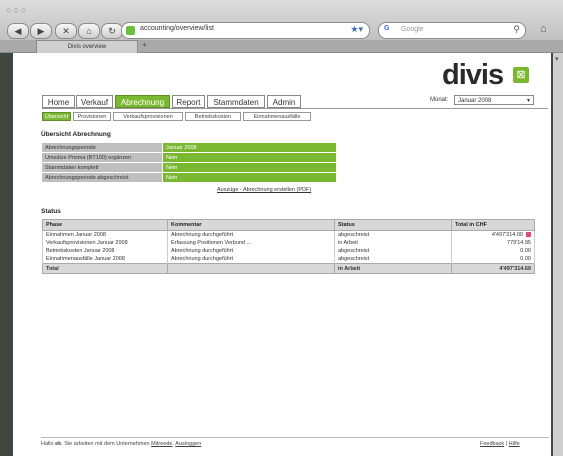  What do you see at coordinates (494, 100) in the screenshot?
I see `month-select: Januar 2008 ▾` at bounding box center [494, 100].